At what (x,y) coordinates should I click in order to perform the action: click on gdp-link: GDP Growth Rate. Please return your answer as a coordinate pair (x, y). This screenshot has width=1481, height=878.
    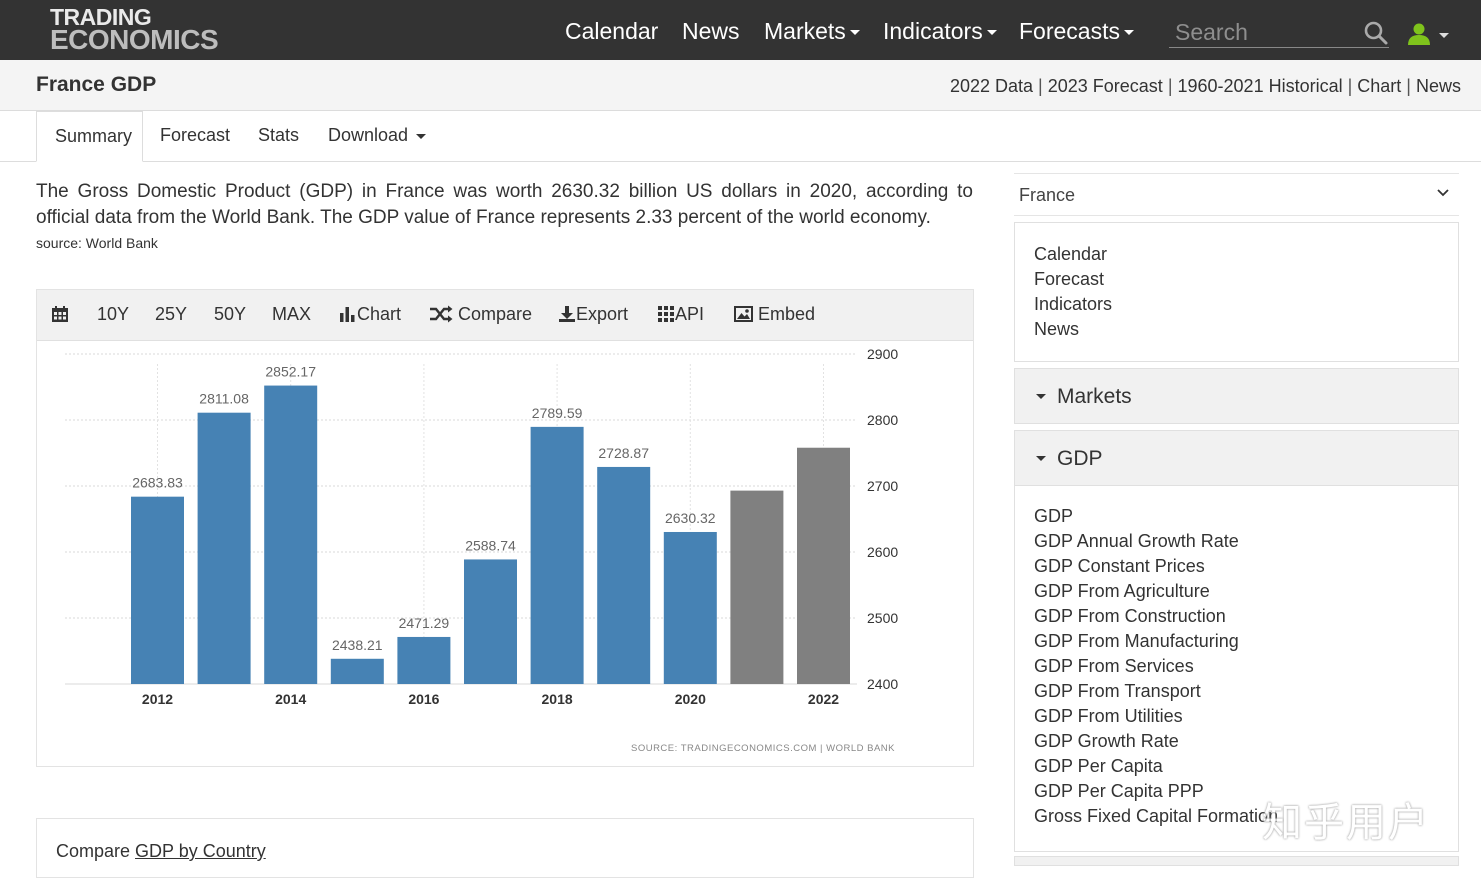
    Looking at the image, I should click on (1246, 741).